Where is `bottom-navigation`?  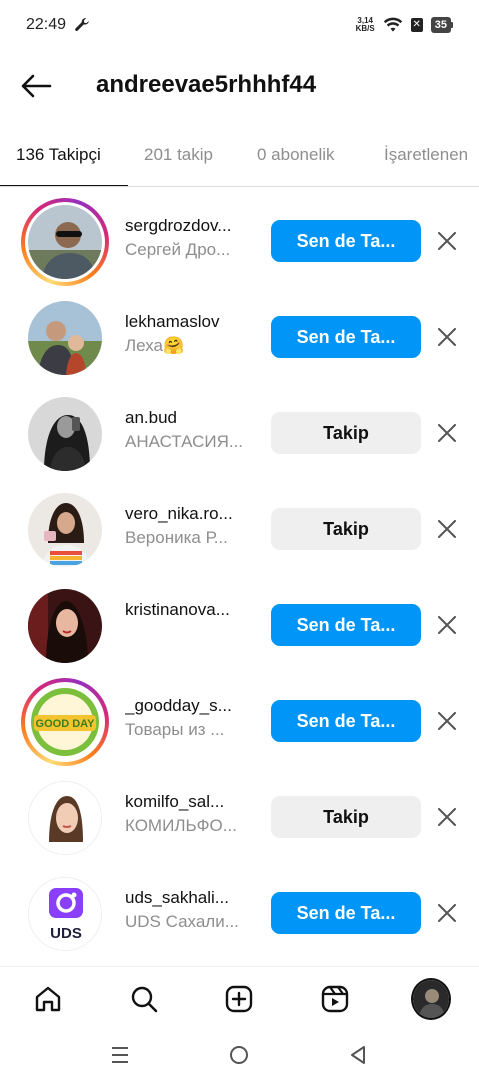 bottom-navigation is located at coordinates (239, 998).